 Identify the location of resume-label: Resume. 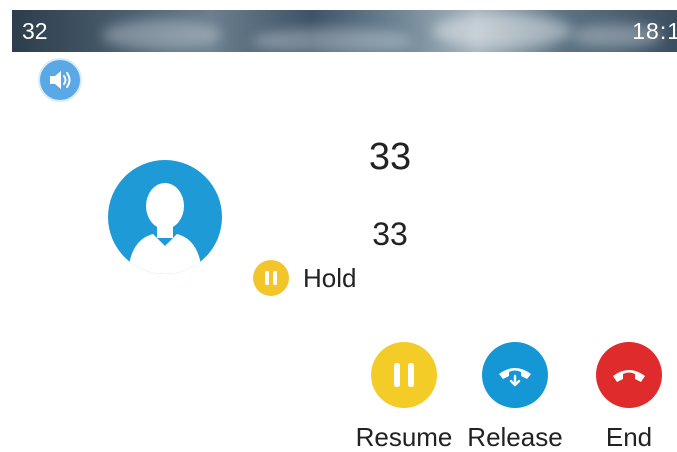
(404, 437).